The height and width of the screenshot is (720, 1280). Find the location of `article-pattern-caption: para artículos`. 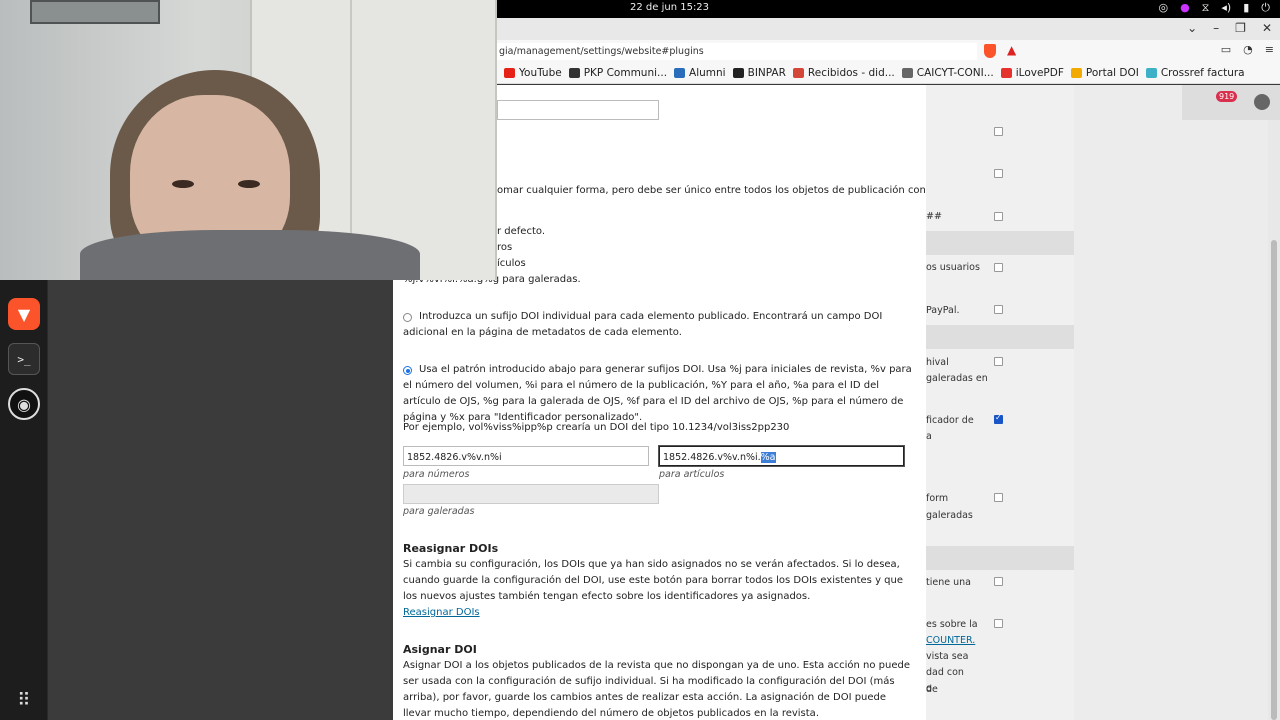

article-pattern-caption: para artículos is located at coordinates (692, 474).